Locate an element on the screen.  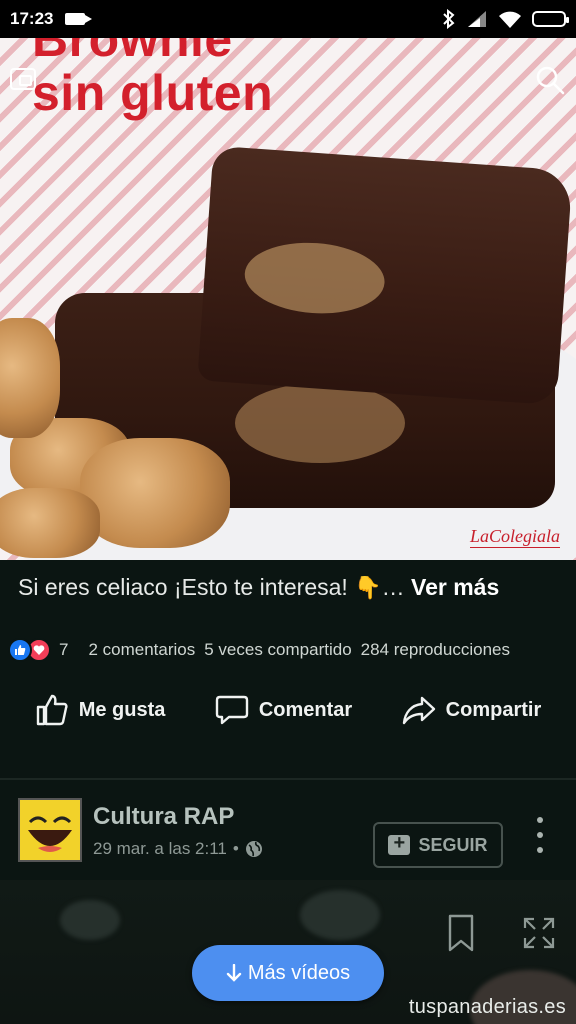
comment-label: Comentar is located at coordinates (305, 709).